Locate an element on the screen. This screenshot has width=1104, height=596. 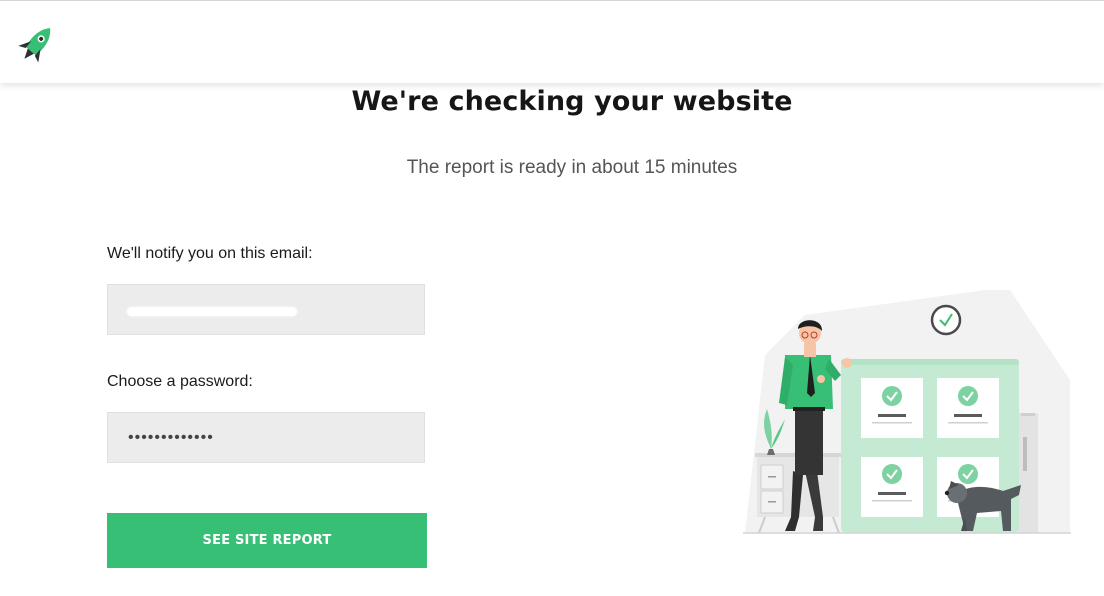
page-subtitle: The report is ready in about 15 minutes is located at coordinates (572, 167).